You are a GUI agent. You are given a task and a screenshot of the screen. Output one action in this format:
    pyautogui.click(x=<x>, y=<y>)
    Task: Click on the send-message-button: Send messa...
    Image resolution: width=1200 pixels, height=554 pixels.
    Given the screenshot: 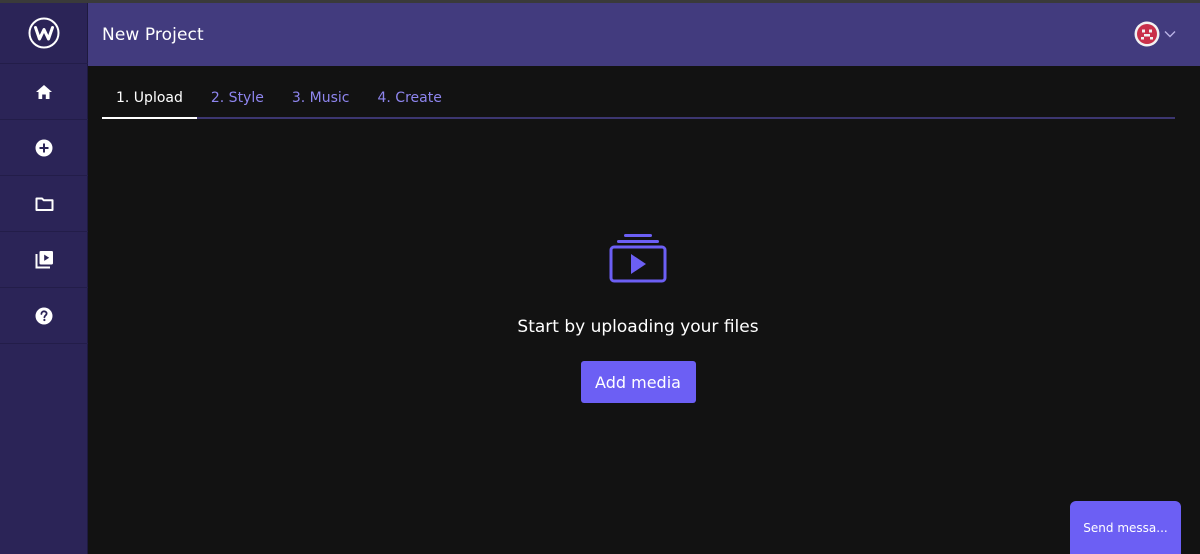 What is the action you would take?
    pyautogui.click(x=1125, y=527)
    